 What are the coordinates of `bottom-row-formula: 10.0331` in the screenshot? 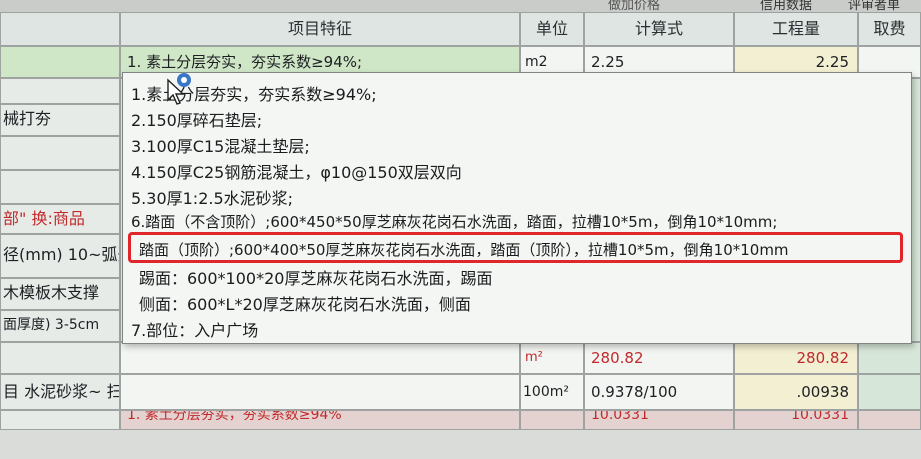 It's located at (659, 420).